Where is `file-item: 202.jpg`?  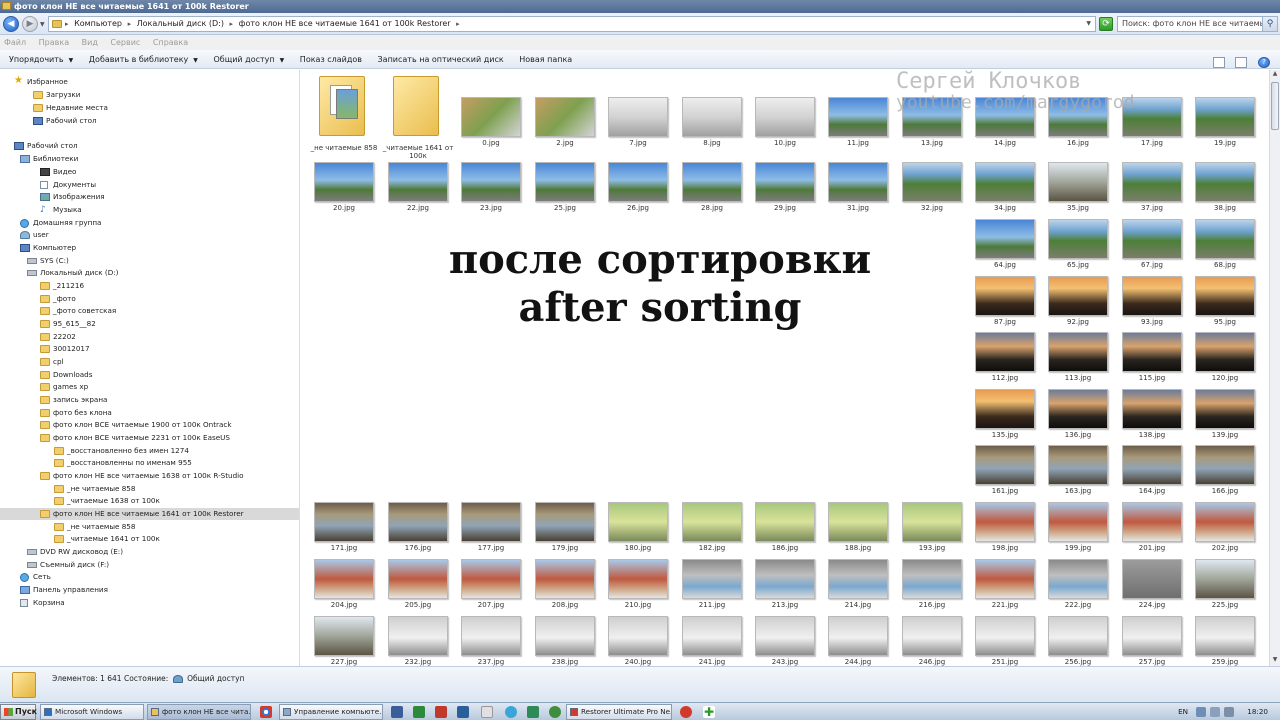 file-item: 202.jpg is located at coordinates (1225, 531).